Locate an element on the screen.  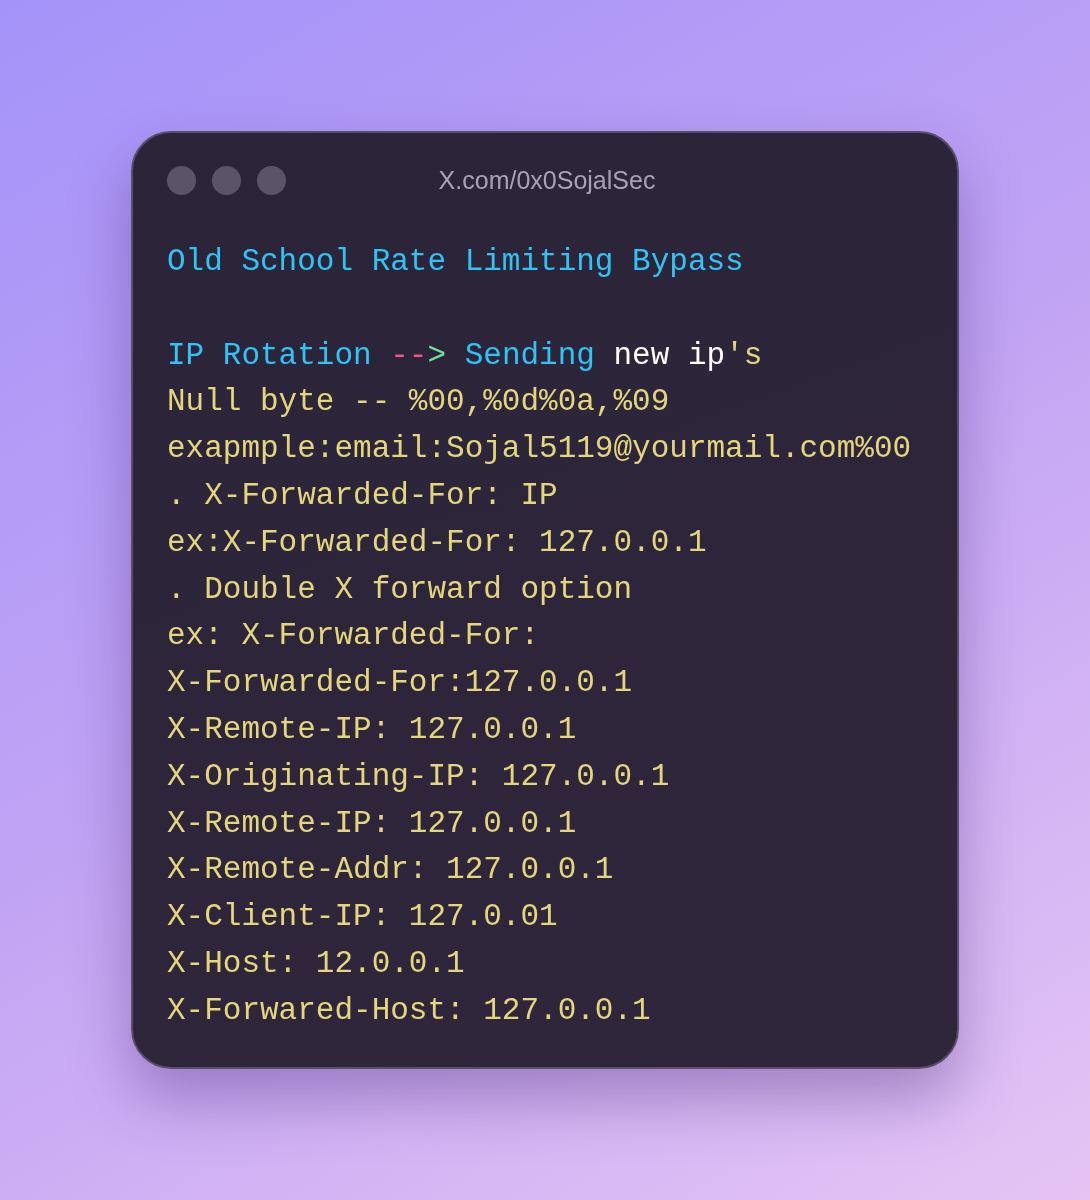
code-line: X-Forwared-Host: 127.0.0.1 is located at coordinates (409, 1010).